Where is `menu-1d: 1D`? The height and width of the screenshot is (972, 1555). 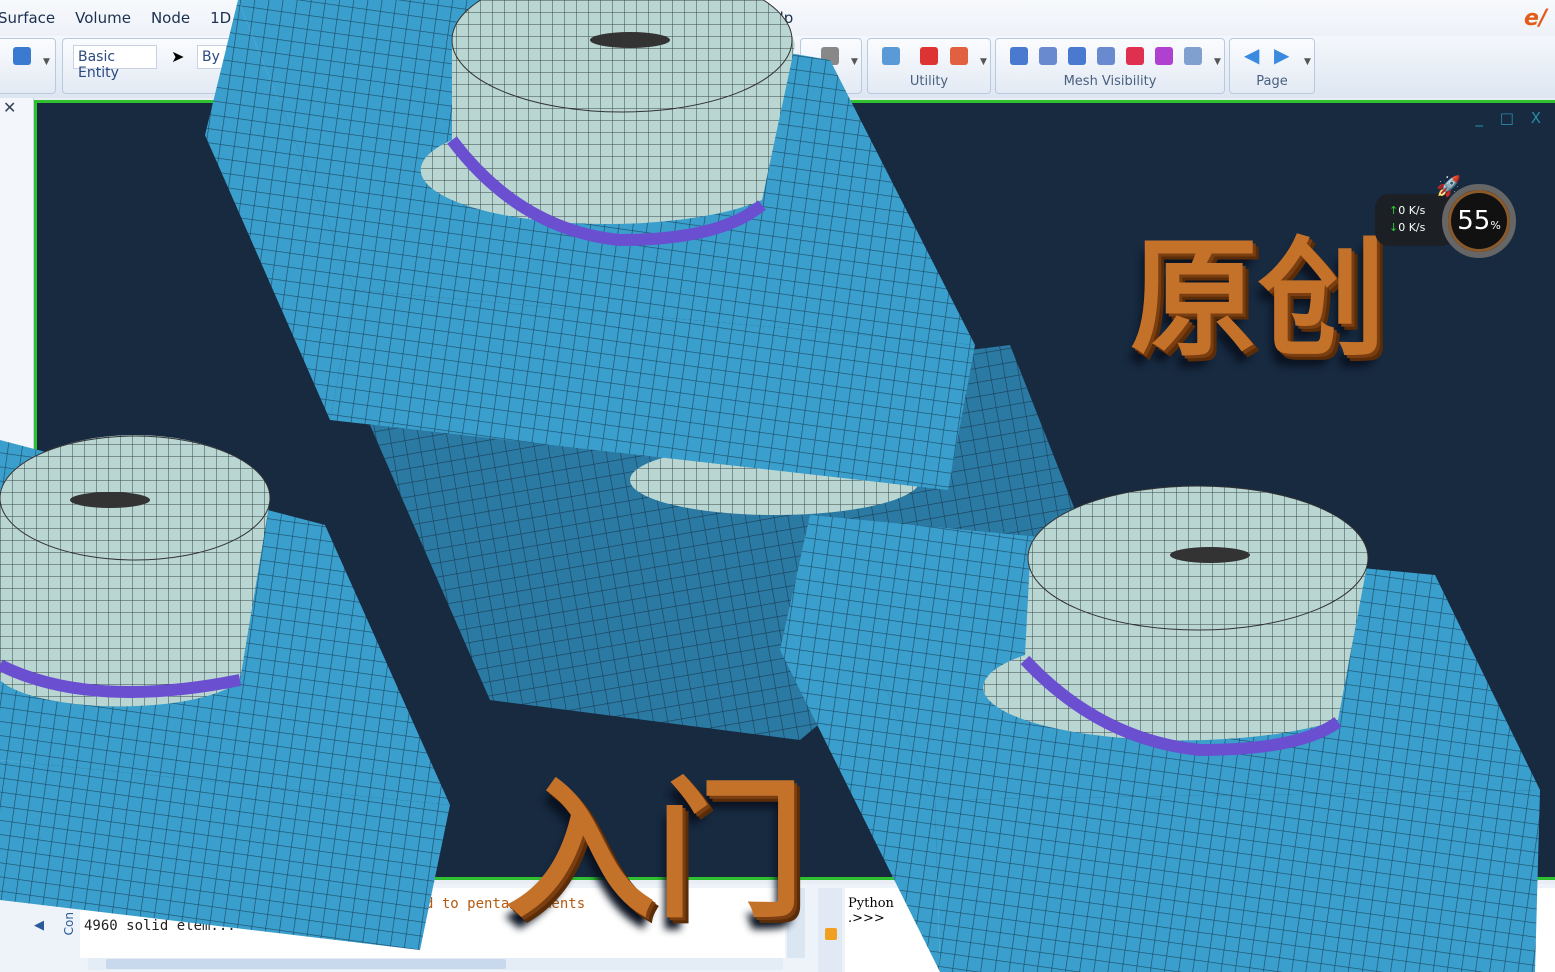 menu-1d: 1D is located at coordinates (220, 18).